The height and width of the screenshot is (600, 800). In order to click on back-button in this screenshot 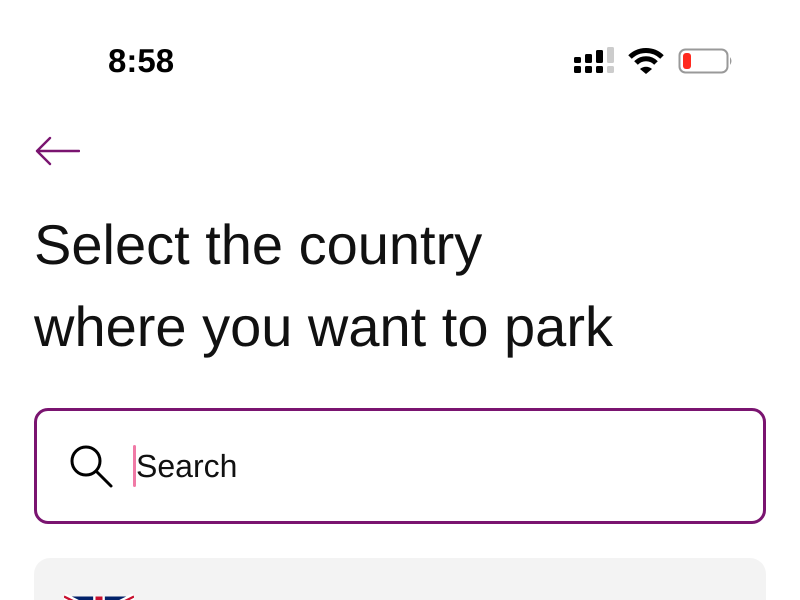, I will do `click(57, 151)`.